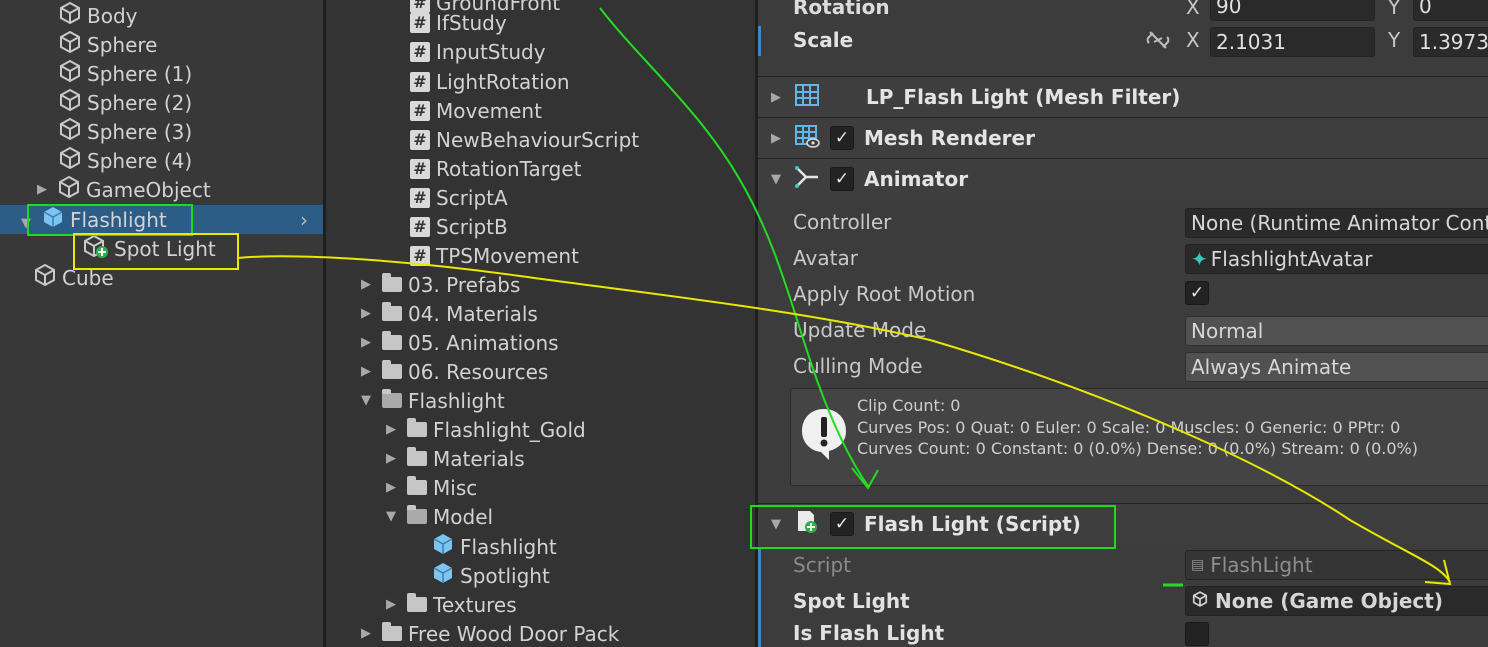  I want to click on controller-field: None (Runtime Animator Controller), so click(1336, 223).